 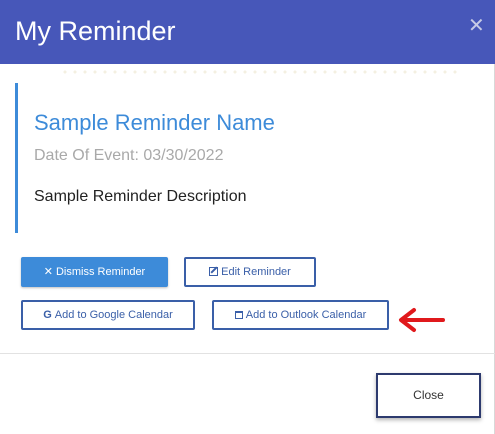 What do you see at coordinates (129, 155) in the screenshot?
I see `reminder-date: Date Of Event: 03/30/2022` at bounding box center [129, 155].